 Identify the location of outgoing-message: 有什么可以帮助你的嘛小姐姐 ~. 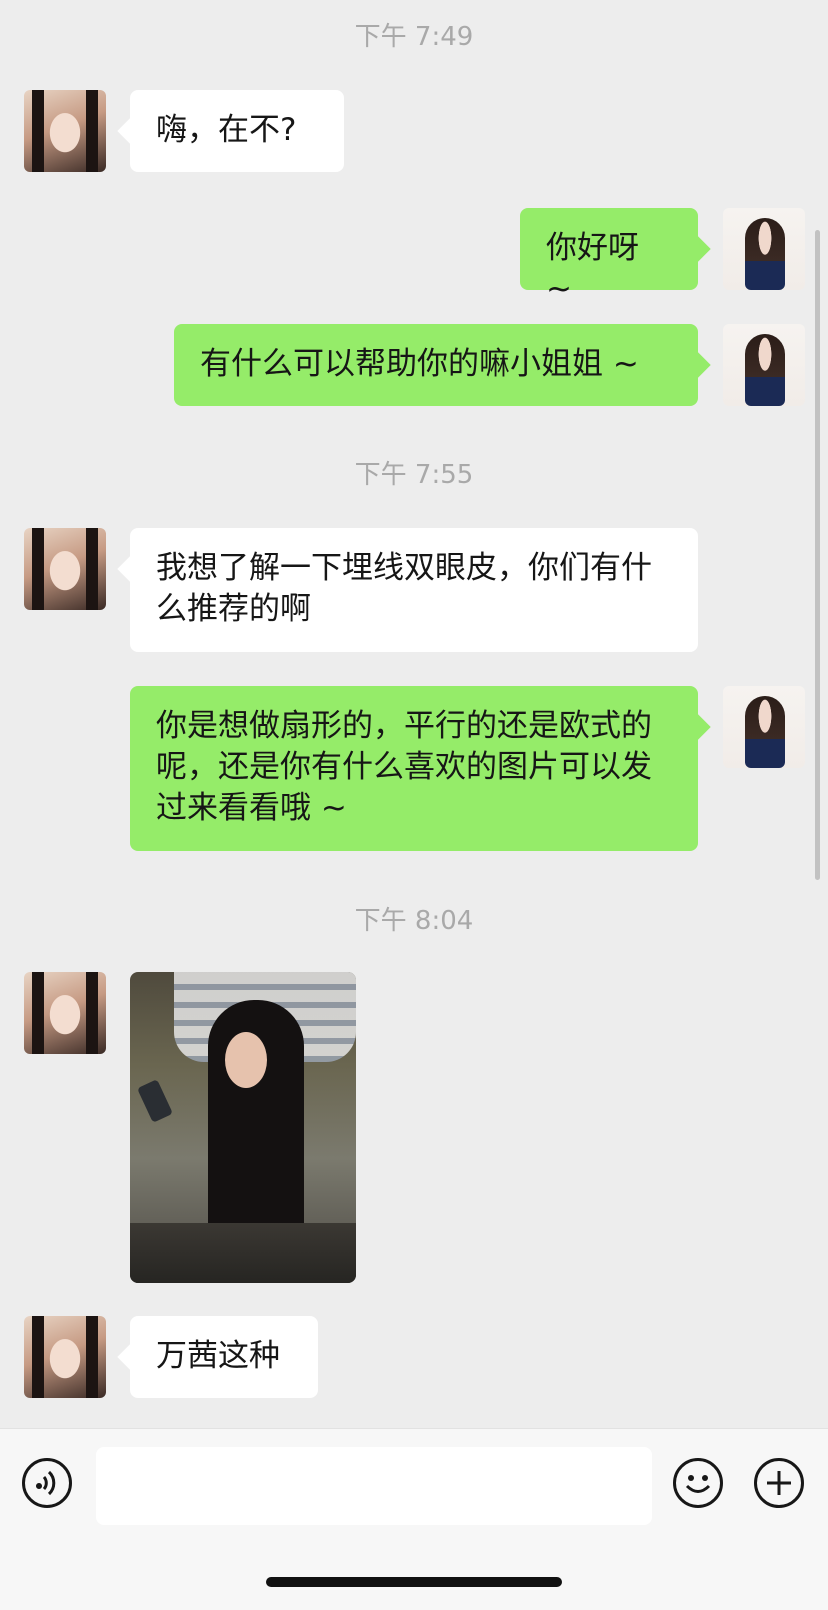
(436, 365).